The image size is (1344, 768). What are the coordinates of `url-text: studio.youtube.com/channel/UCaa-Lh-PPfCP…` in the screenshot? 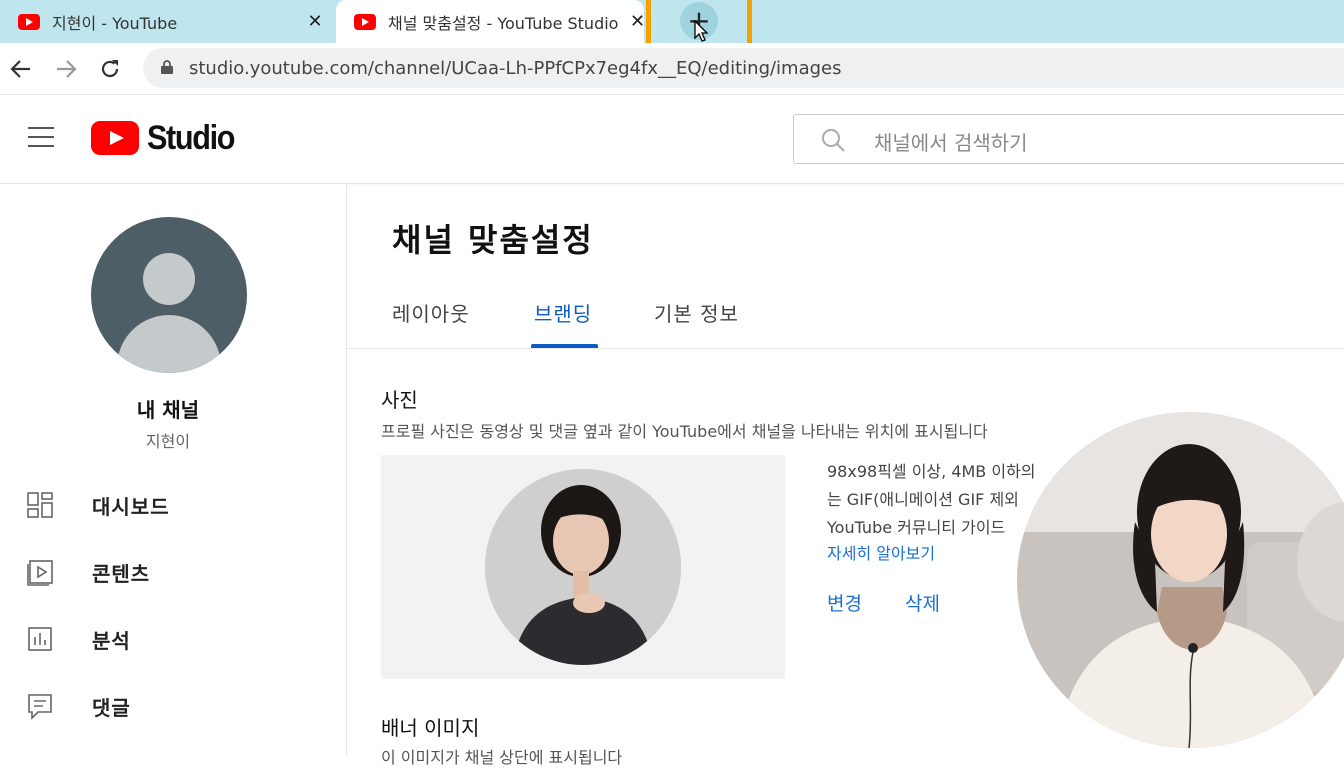 It's located at (515, 68).